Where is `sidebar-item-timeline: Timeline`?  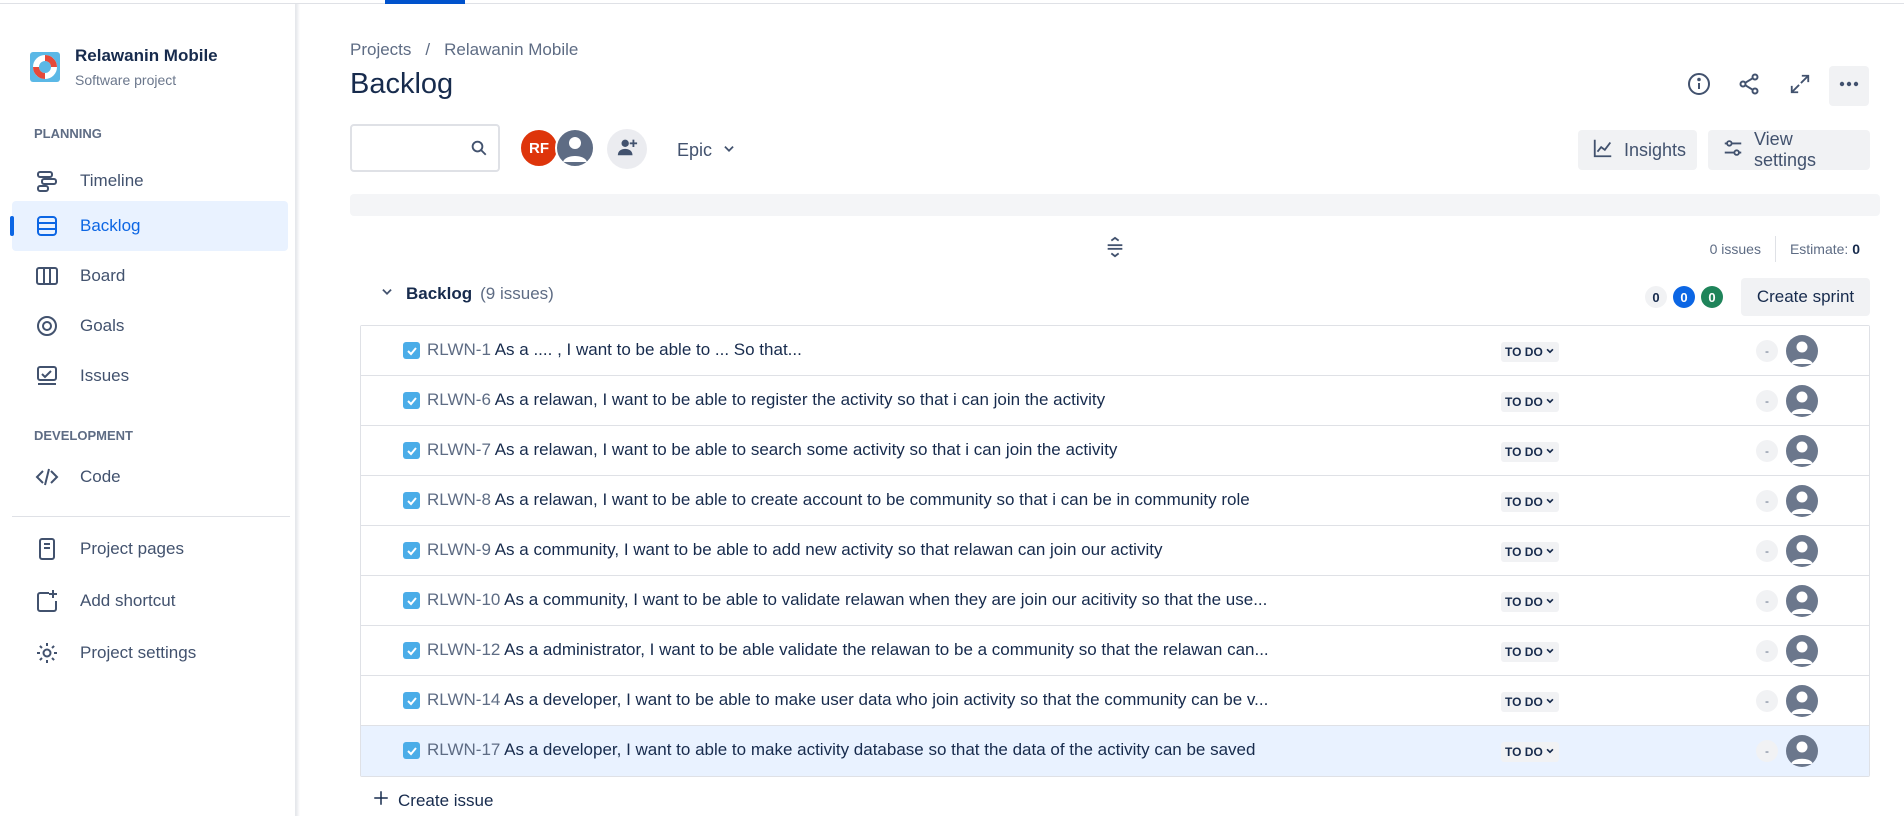
sidebar-item-timeline: Timeline is located at coordinates (150, 181).